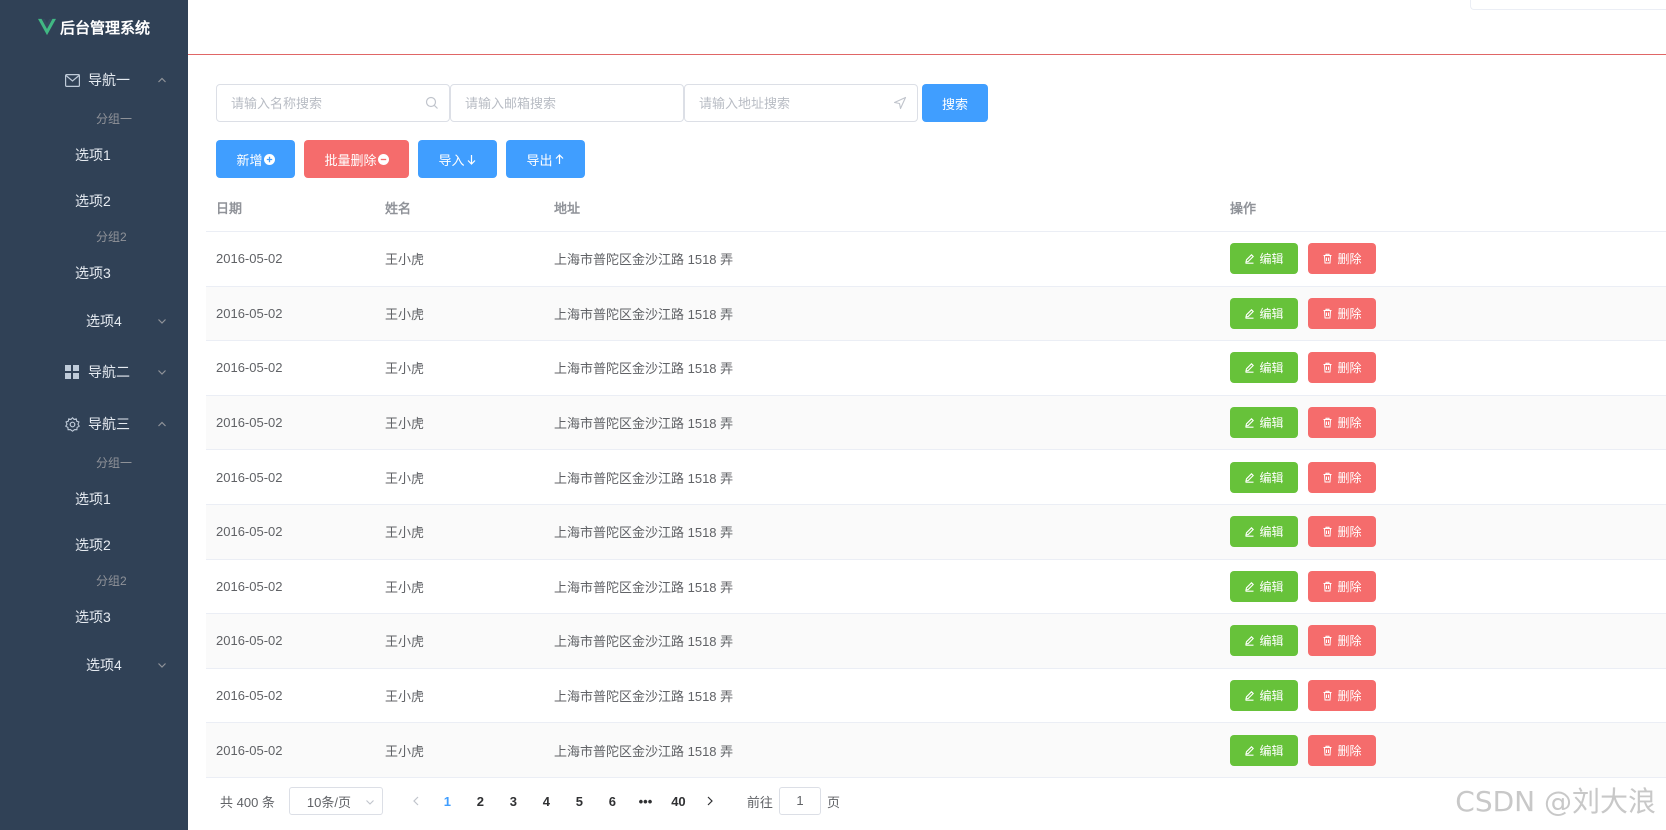 The width and height of the screenshot is (1666, 830). Describe the element at coordinates (955, 103) in the screenshot. I see `search-button: 搜索` at that location.